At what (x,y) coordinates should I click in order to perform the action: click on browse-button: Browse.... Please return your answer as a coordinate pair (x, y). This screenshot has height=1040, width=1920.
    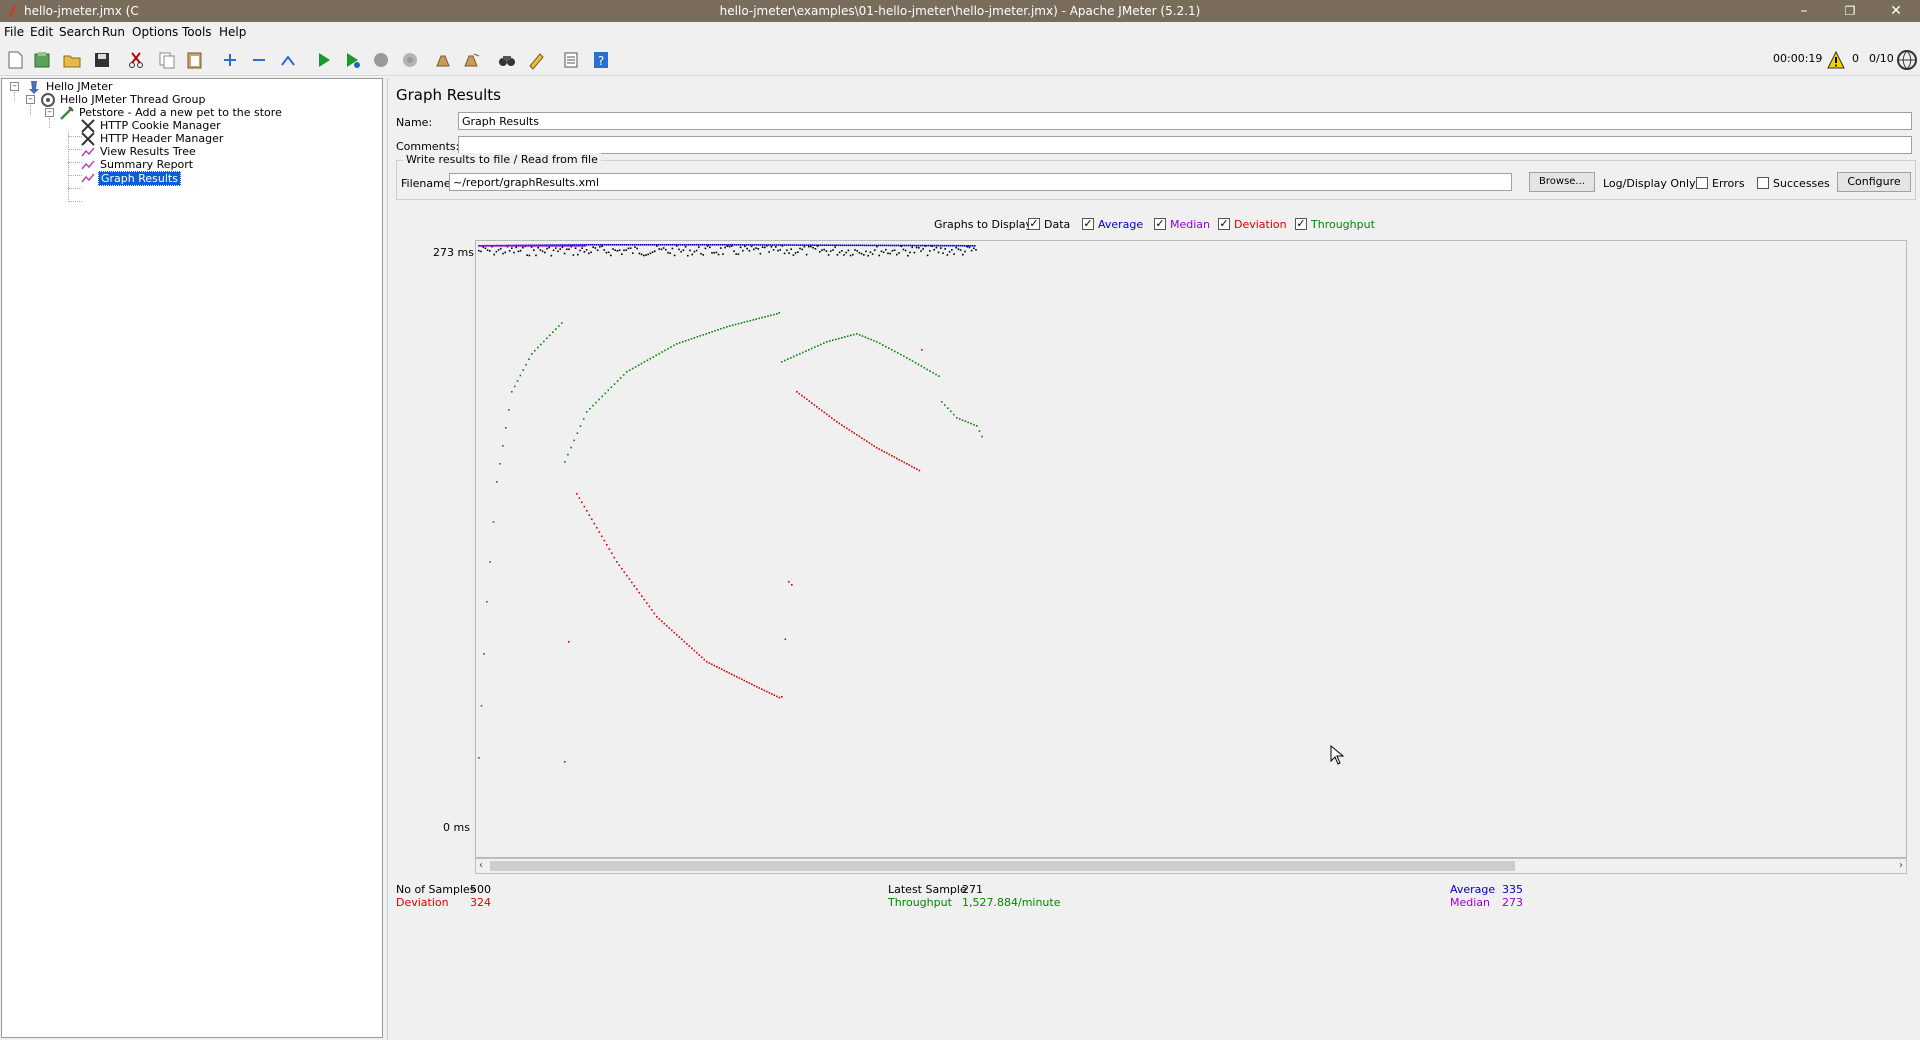
    Looking at the image, I should click on (1562, 182).